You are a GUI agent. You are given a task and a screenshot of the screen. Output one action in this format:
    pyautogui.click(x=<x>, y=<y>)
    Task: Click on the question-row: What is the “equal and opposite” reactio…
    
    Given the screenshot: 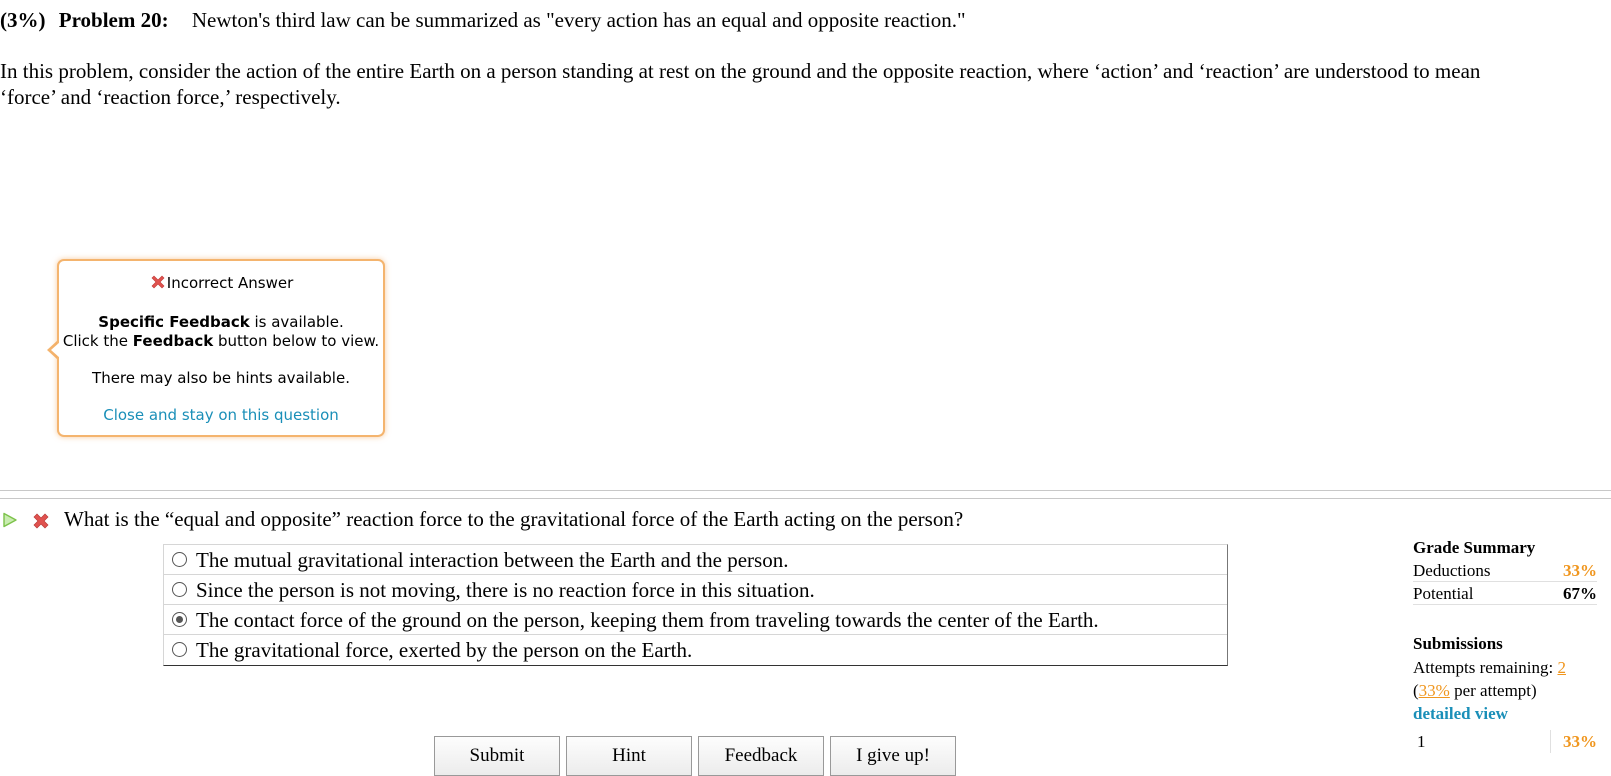 What is the action you would take?
    pyautogui.click(x=700, y=519)
    